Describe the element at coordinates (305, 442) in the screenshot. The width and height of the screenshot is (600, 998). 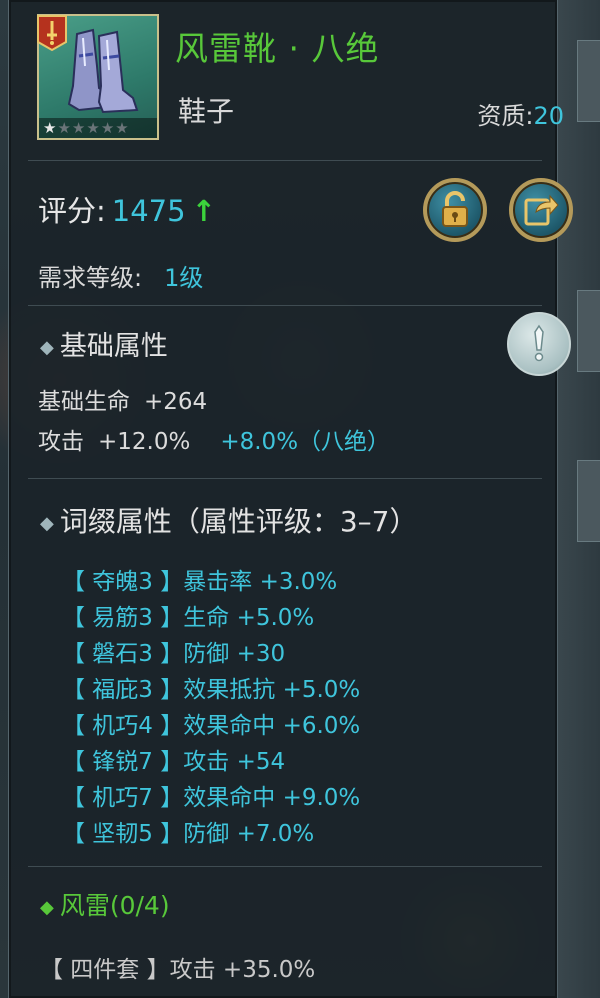
I see `base-attack-bonus: +8.0%（八绝）` at that location.